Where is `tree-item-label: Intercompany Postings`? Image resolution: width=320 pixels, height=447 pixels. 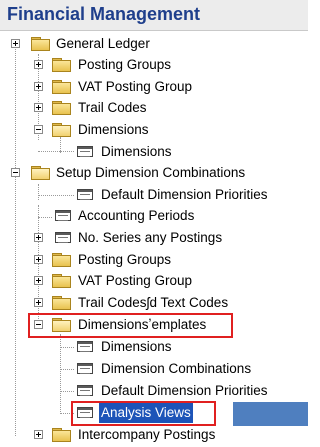
tree-item-label: Intercompany Postings is located at coordinates (147, 434).